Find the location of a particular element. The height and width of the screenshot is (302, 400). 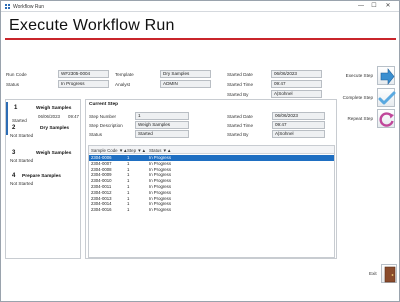

column-step: Step ▼▲ is located at coordinates (136, 150).